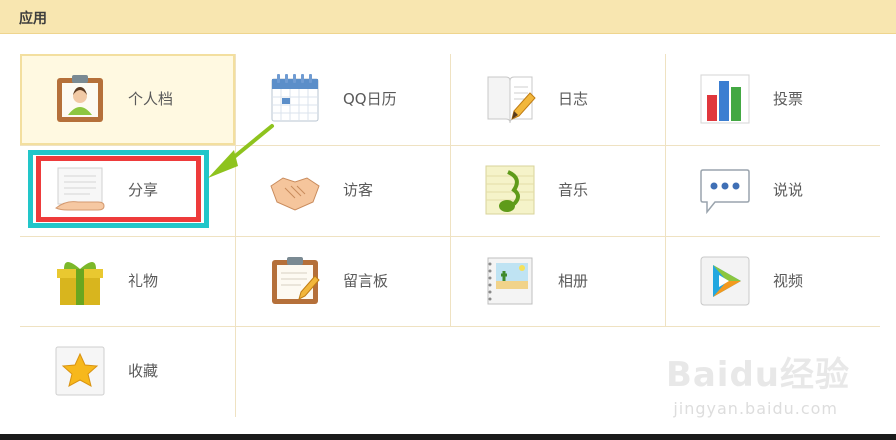 The image size is (896, 440). I want to click on star-favorite-icon, so click(80, 371).